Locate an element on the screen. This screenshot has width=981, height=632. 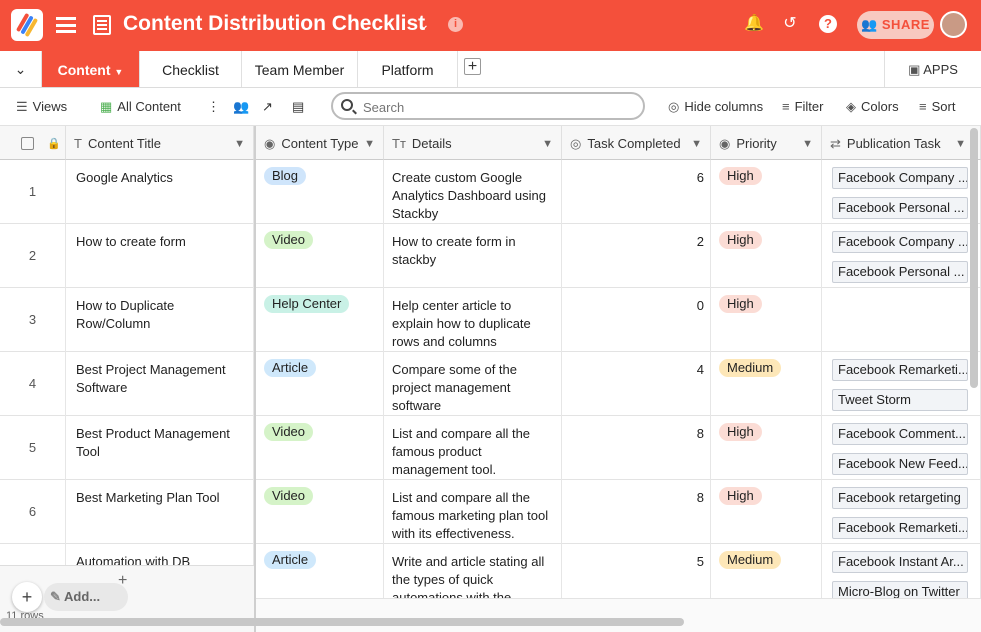
cell-details: How to create form in stackby is located at coordinates (473, 256).